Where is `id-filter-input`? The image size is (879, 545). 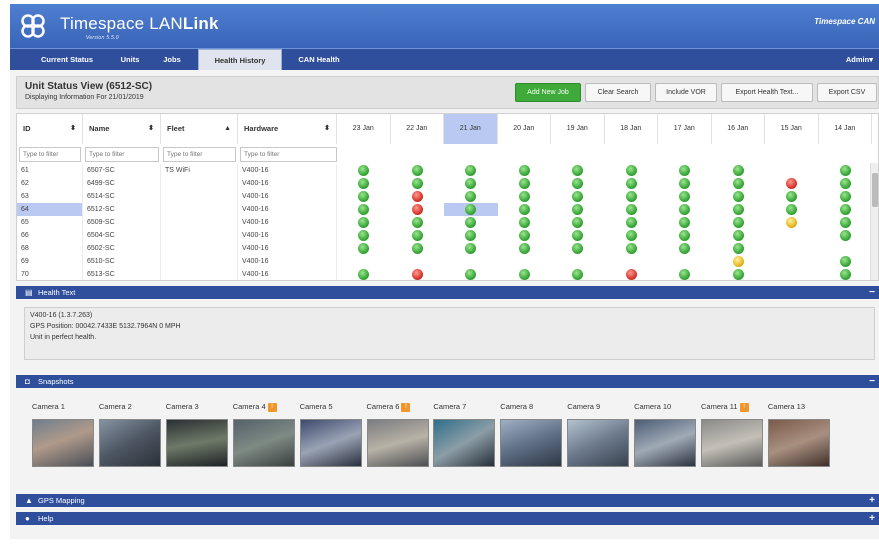
id-filter-input is located at coordinates (50, 154).